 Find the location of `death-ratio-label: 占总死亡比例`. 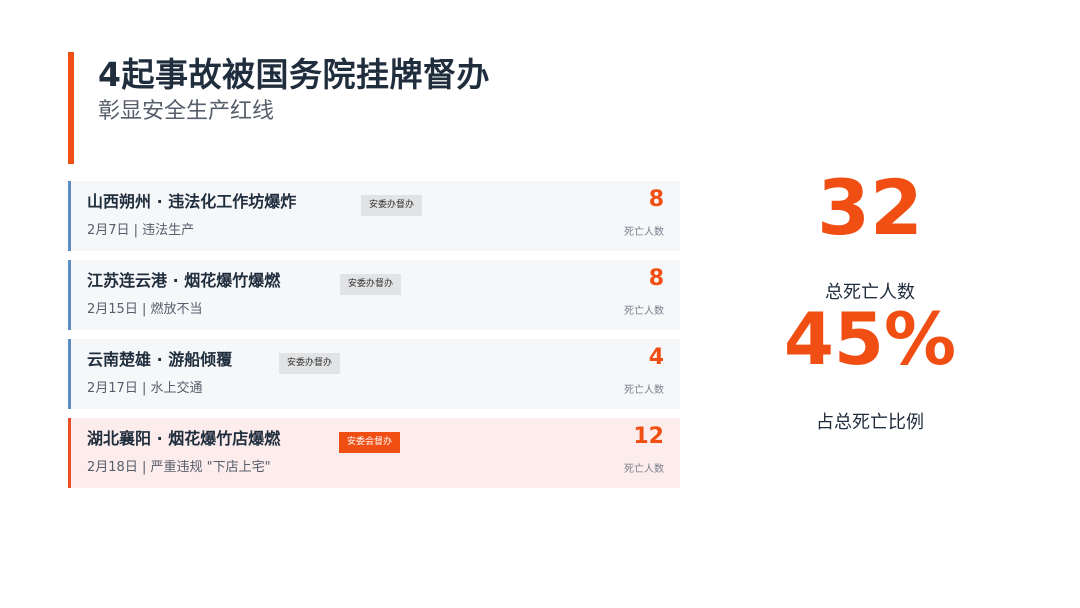

death-ratio-label: 占总死亡比例 is located at coordinates (870, 422).